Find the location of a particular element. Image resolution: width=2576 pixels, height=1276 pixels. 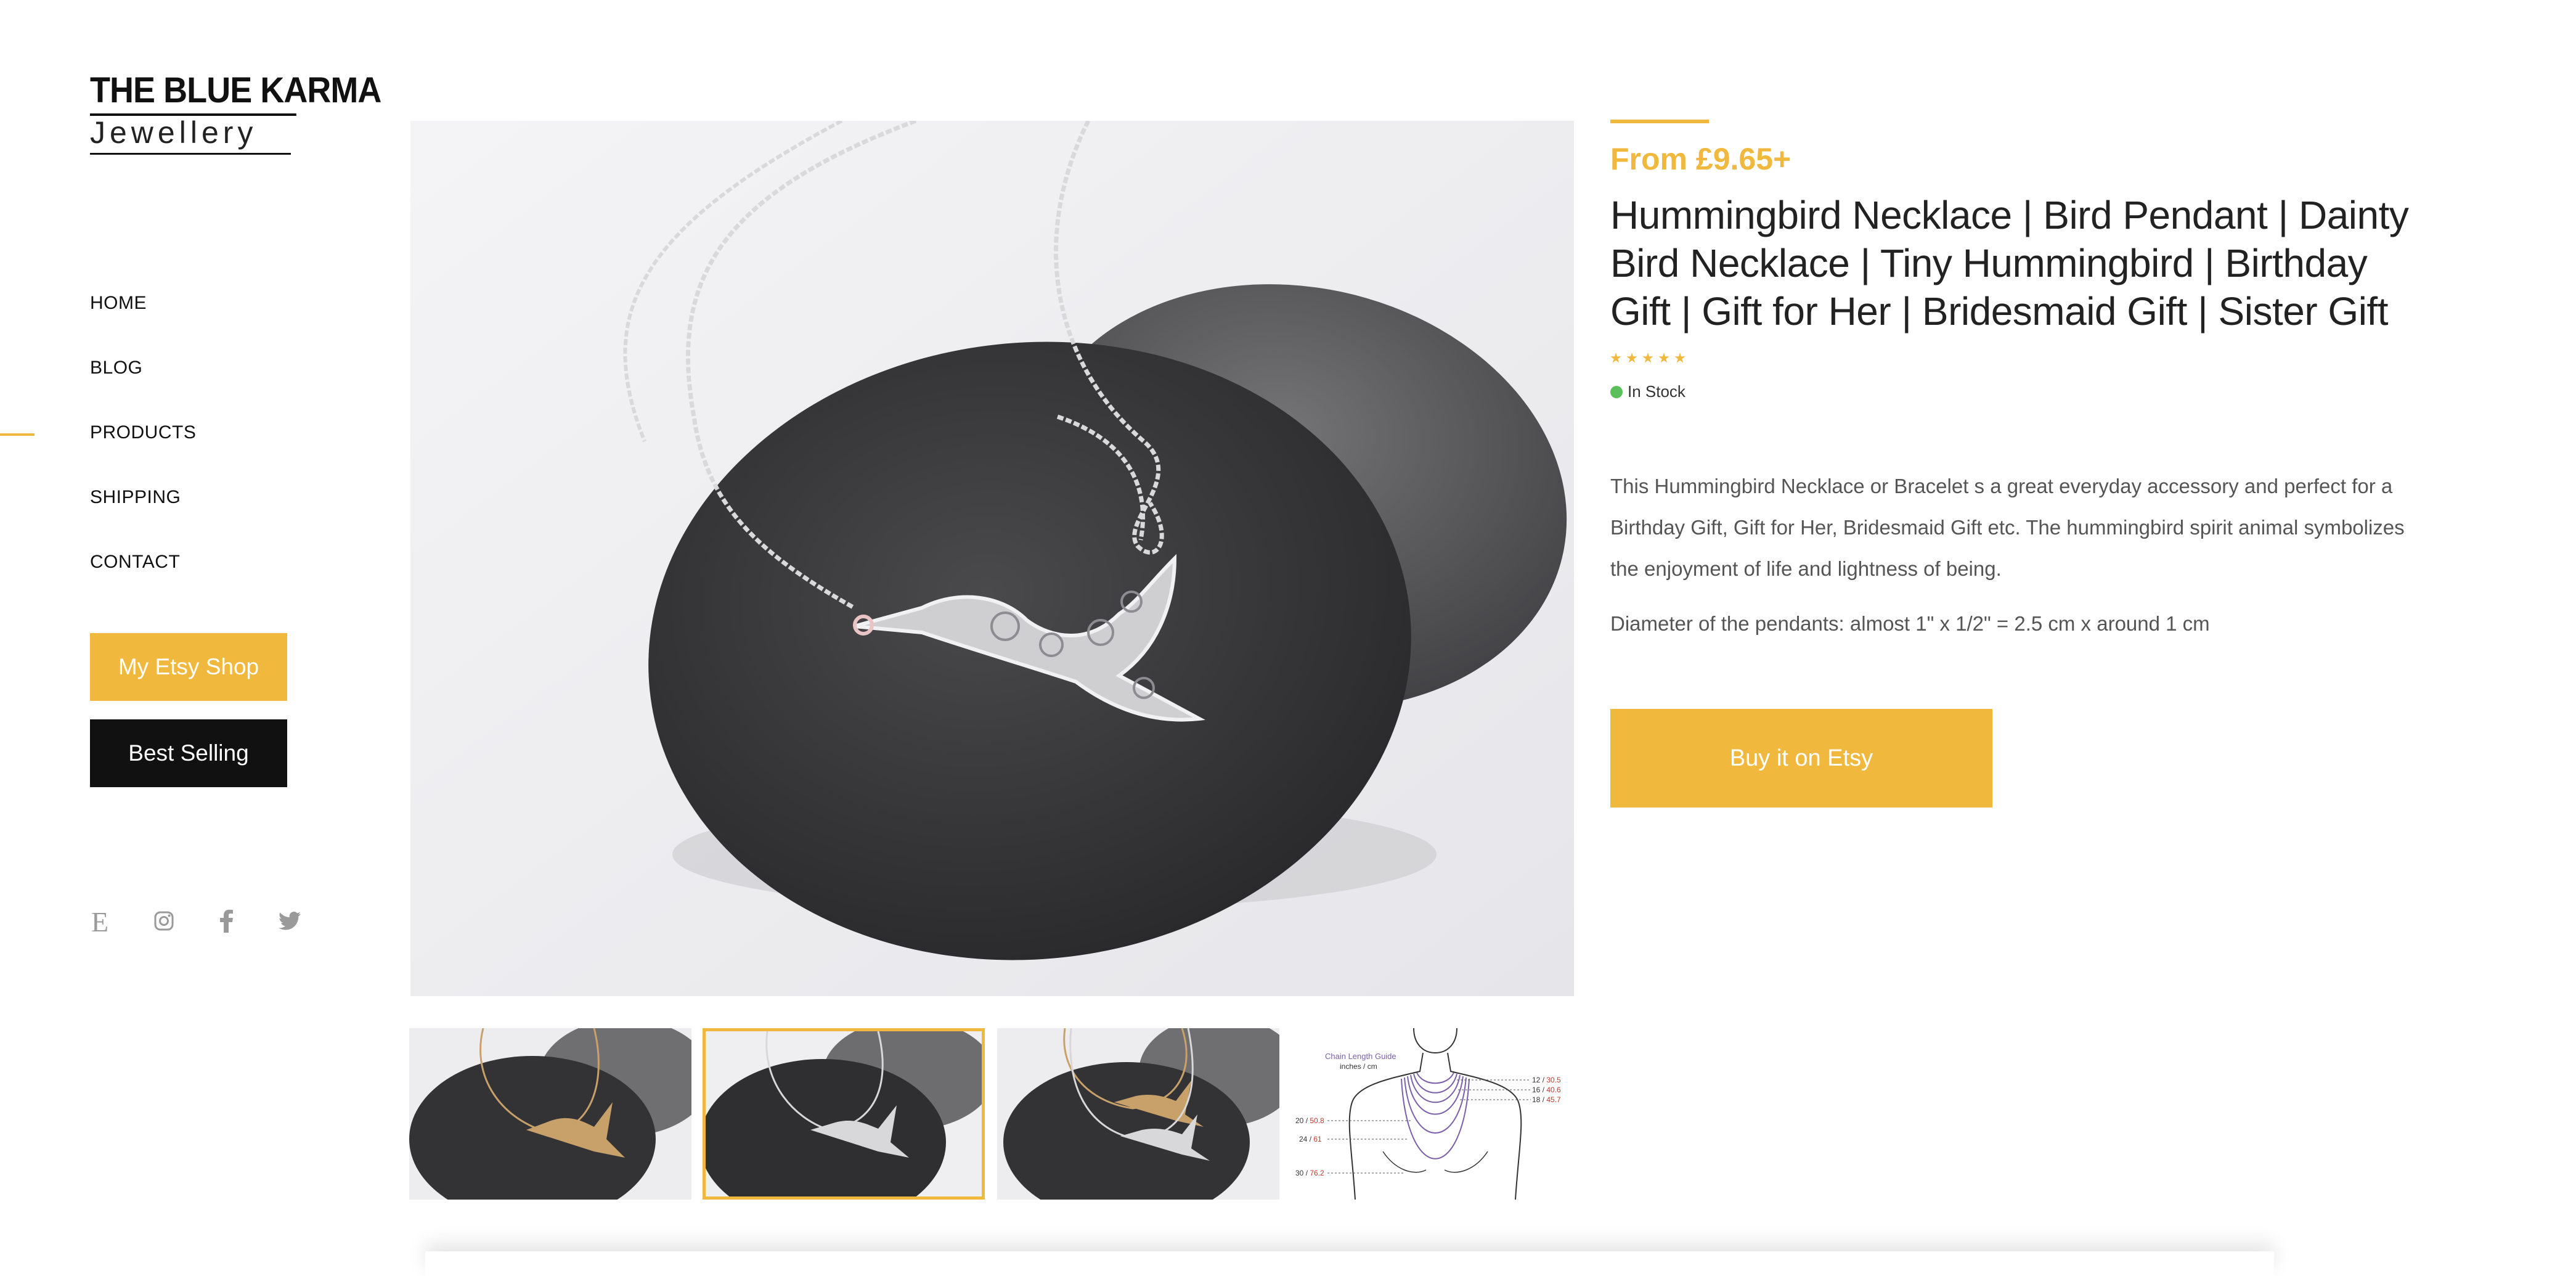

thumbnail-two-necklaces is located at coordinates (1138, 1114).